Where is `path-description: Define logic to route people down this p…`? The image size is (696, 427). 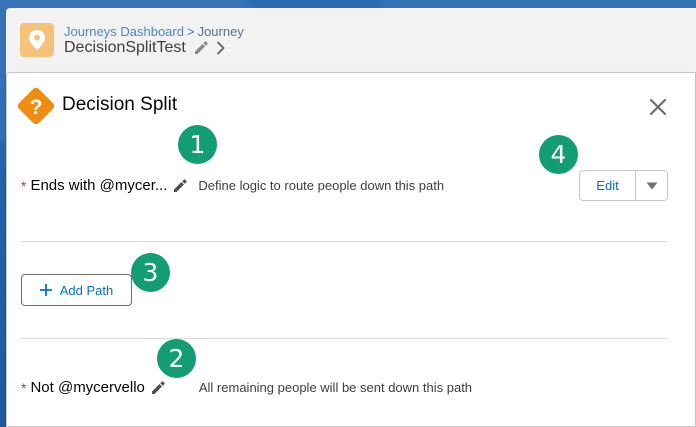 path-description: Define logic to route people down this p… is located at coordinates (321, 185).